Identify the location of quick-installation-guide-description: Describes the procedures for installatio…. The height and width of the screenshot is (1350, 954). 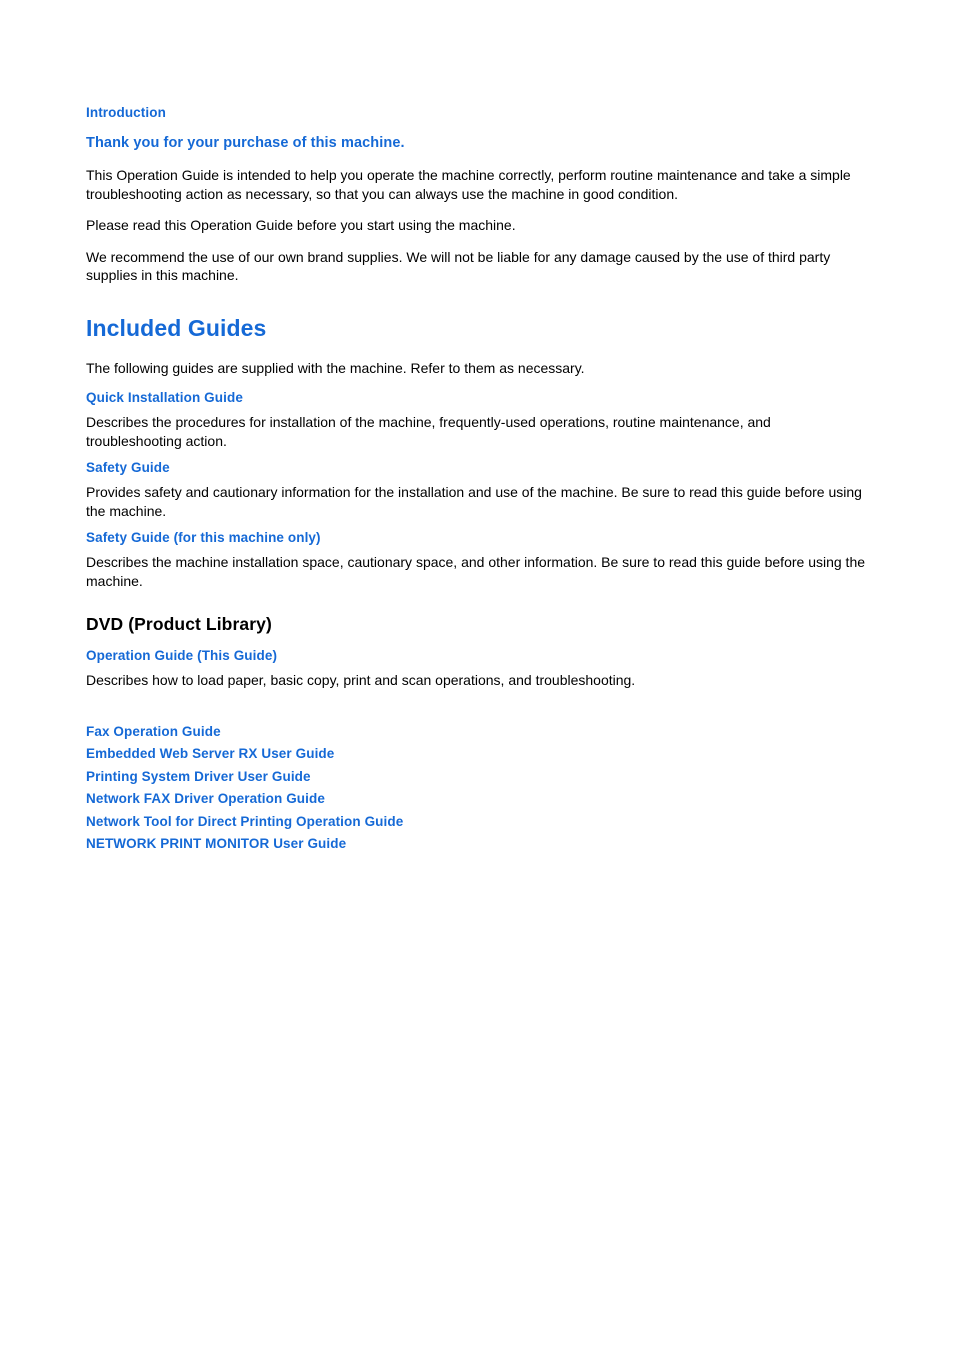
(428, 431).